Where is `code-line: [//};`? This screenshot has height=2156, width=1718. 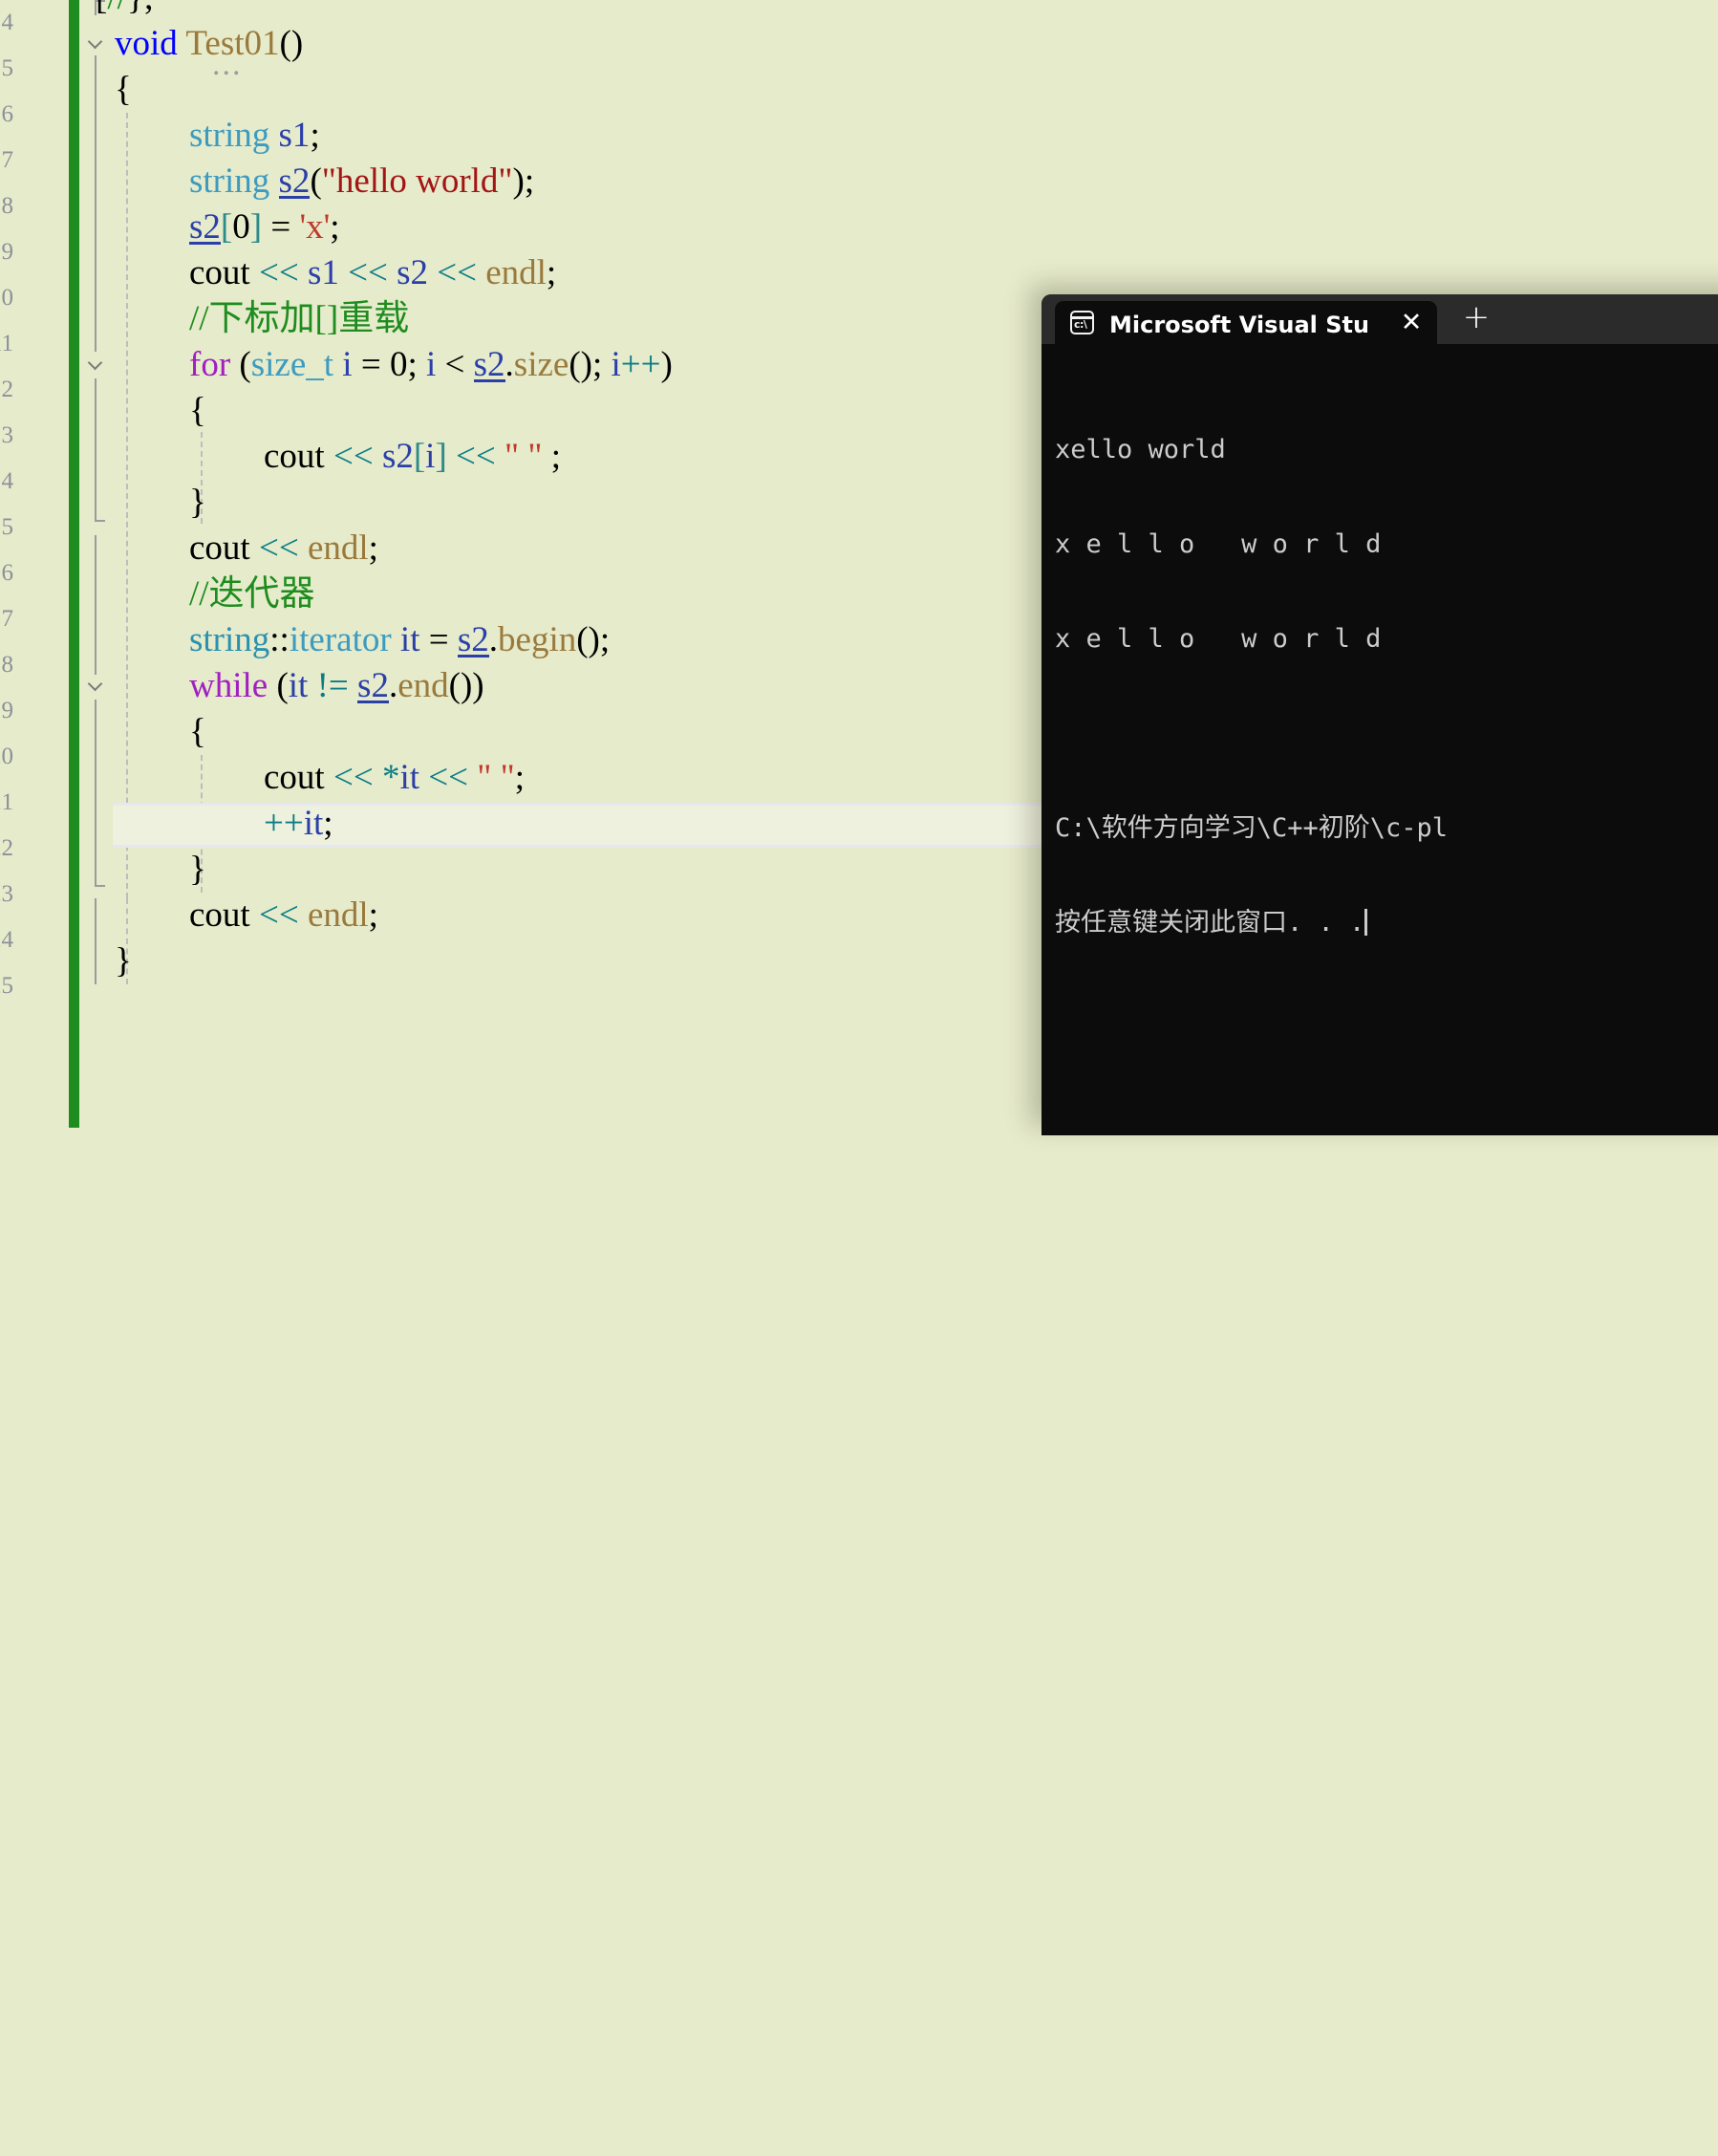 code-line: [//}; is located at coordinates (125, 10).